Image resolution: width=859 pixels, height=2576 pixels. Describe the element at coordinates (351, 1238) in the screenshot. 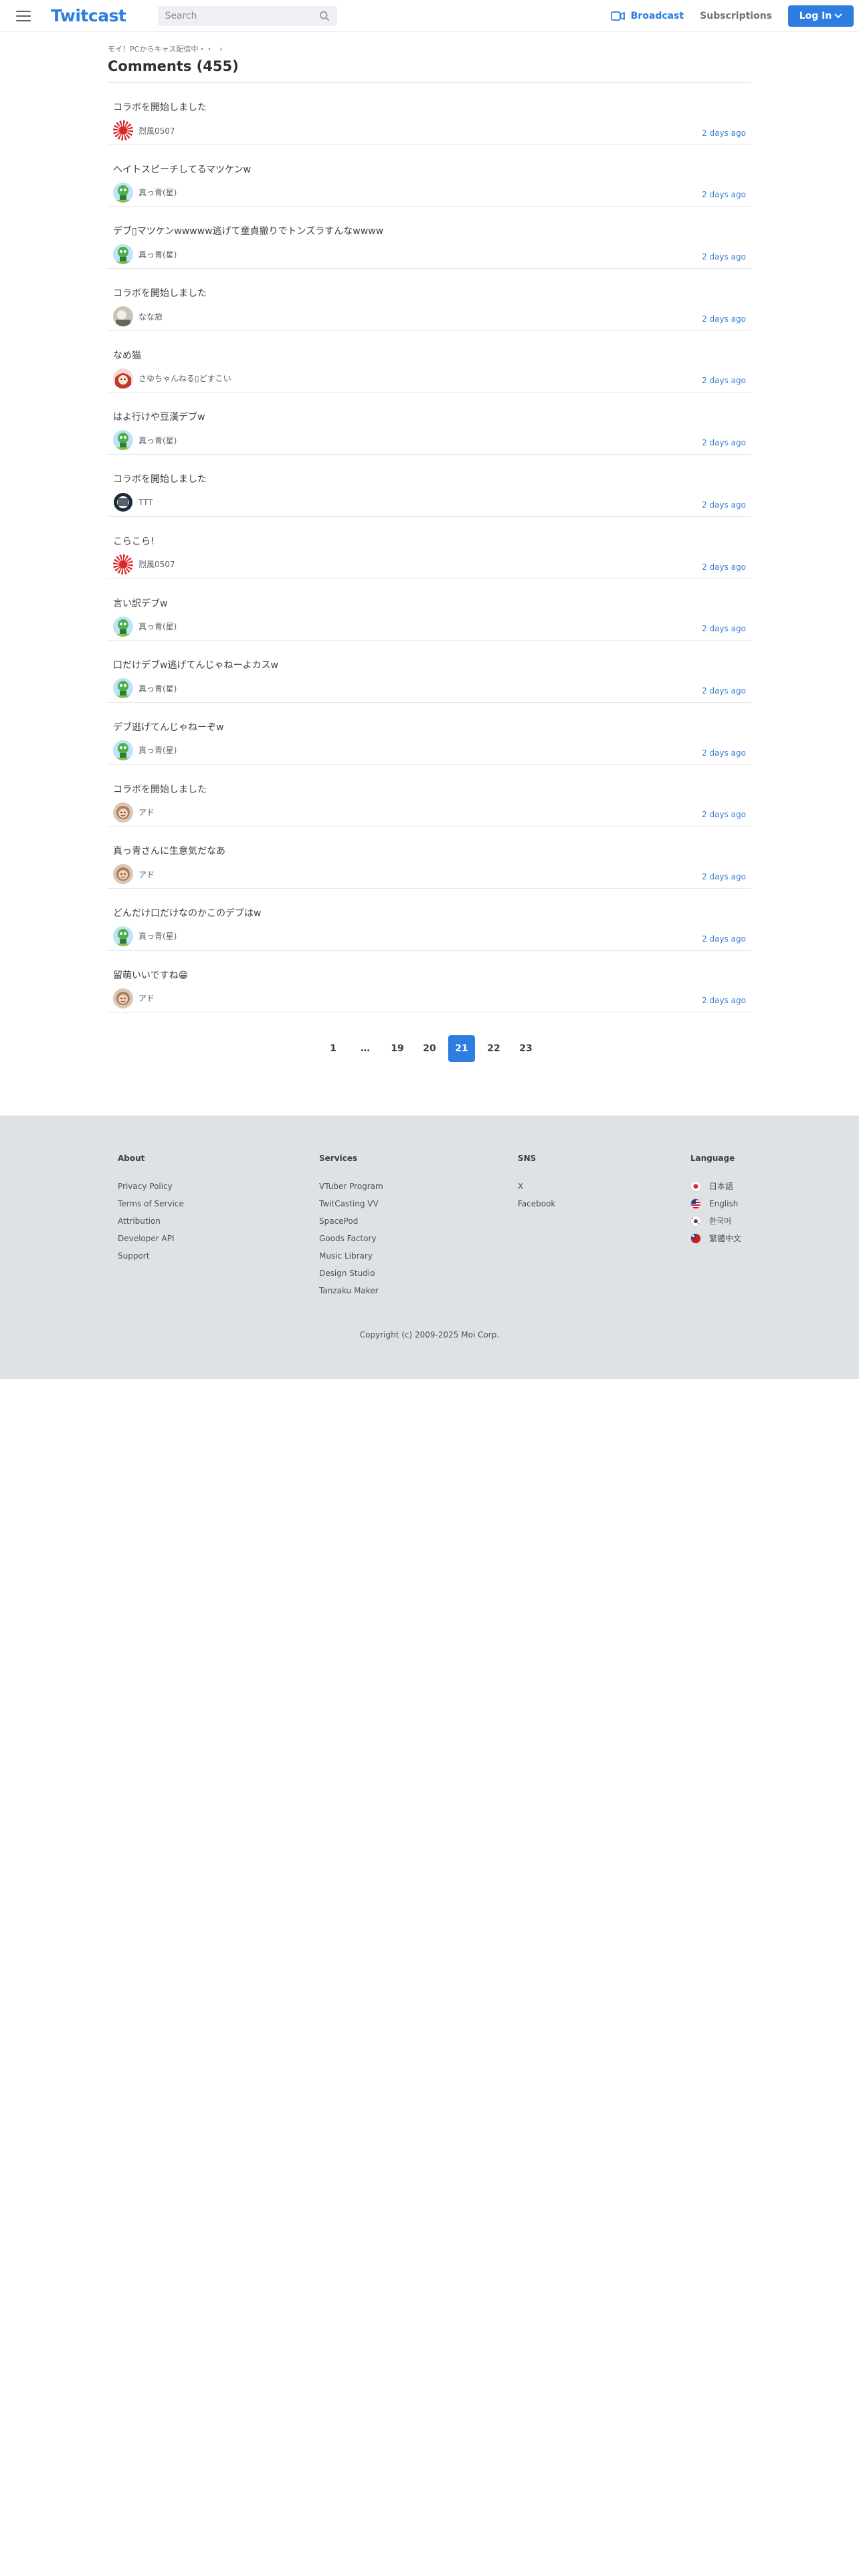

I see `goods-factory-link: Goods Factory` at that location.